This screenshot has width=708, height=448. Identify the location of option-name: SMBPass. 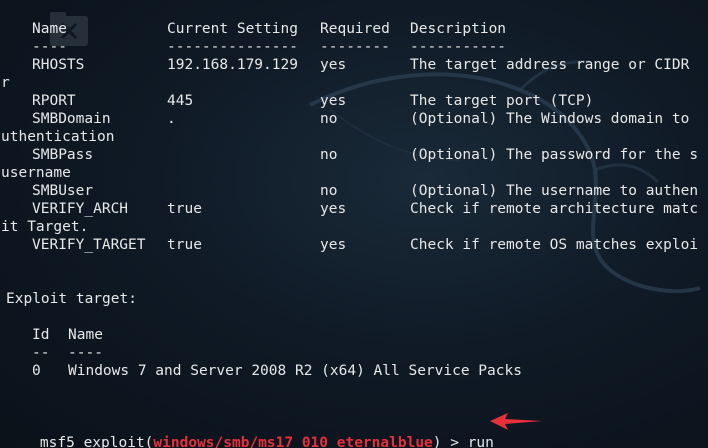
(63, 155).